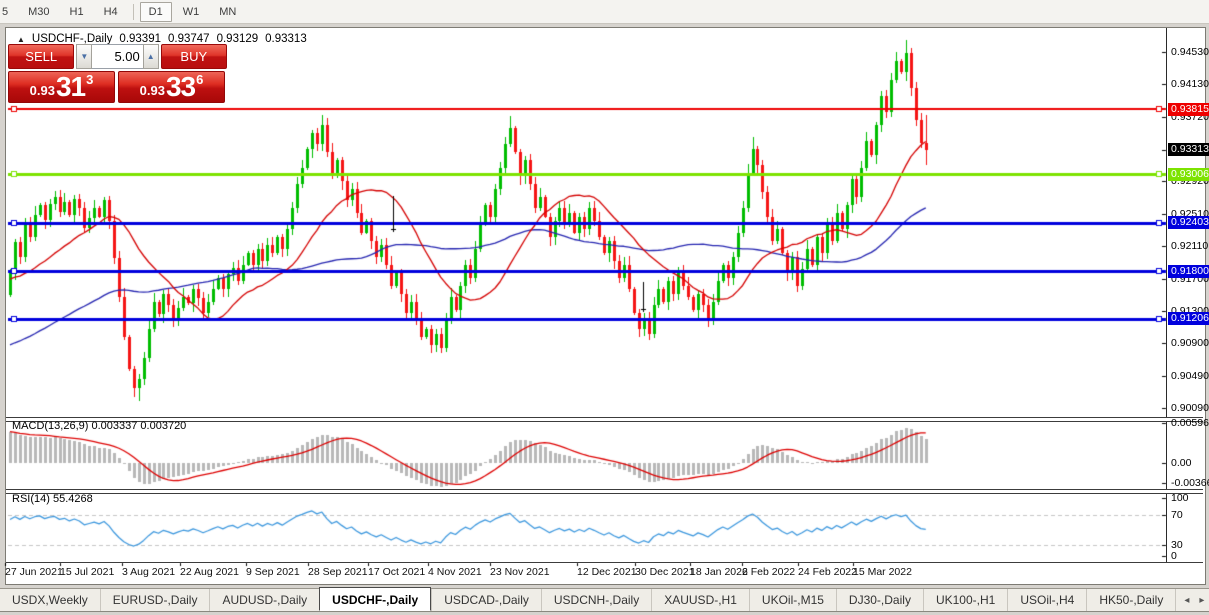  I want to click on sell-price-big: 31, so click(70, 86).